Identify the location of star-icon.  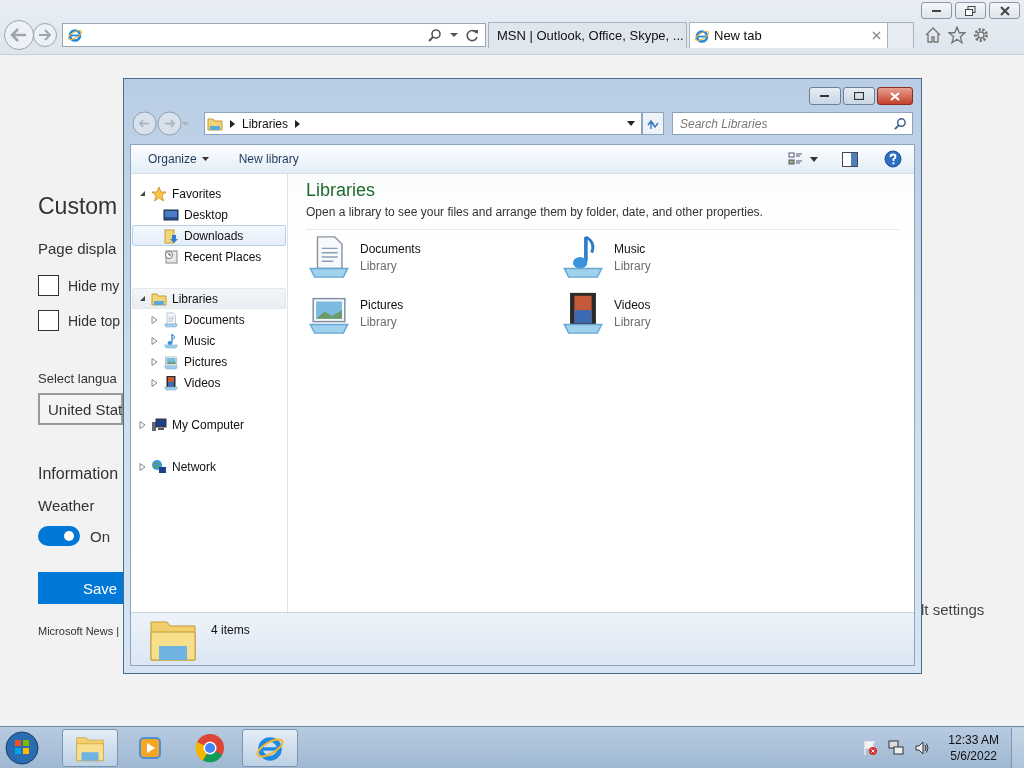
(159, 193).